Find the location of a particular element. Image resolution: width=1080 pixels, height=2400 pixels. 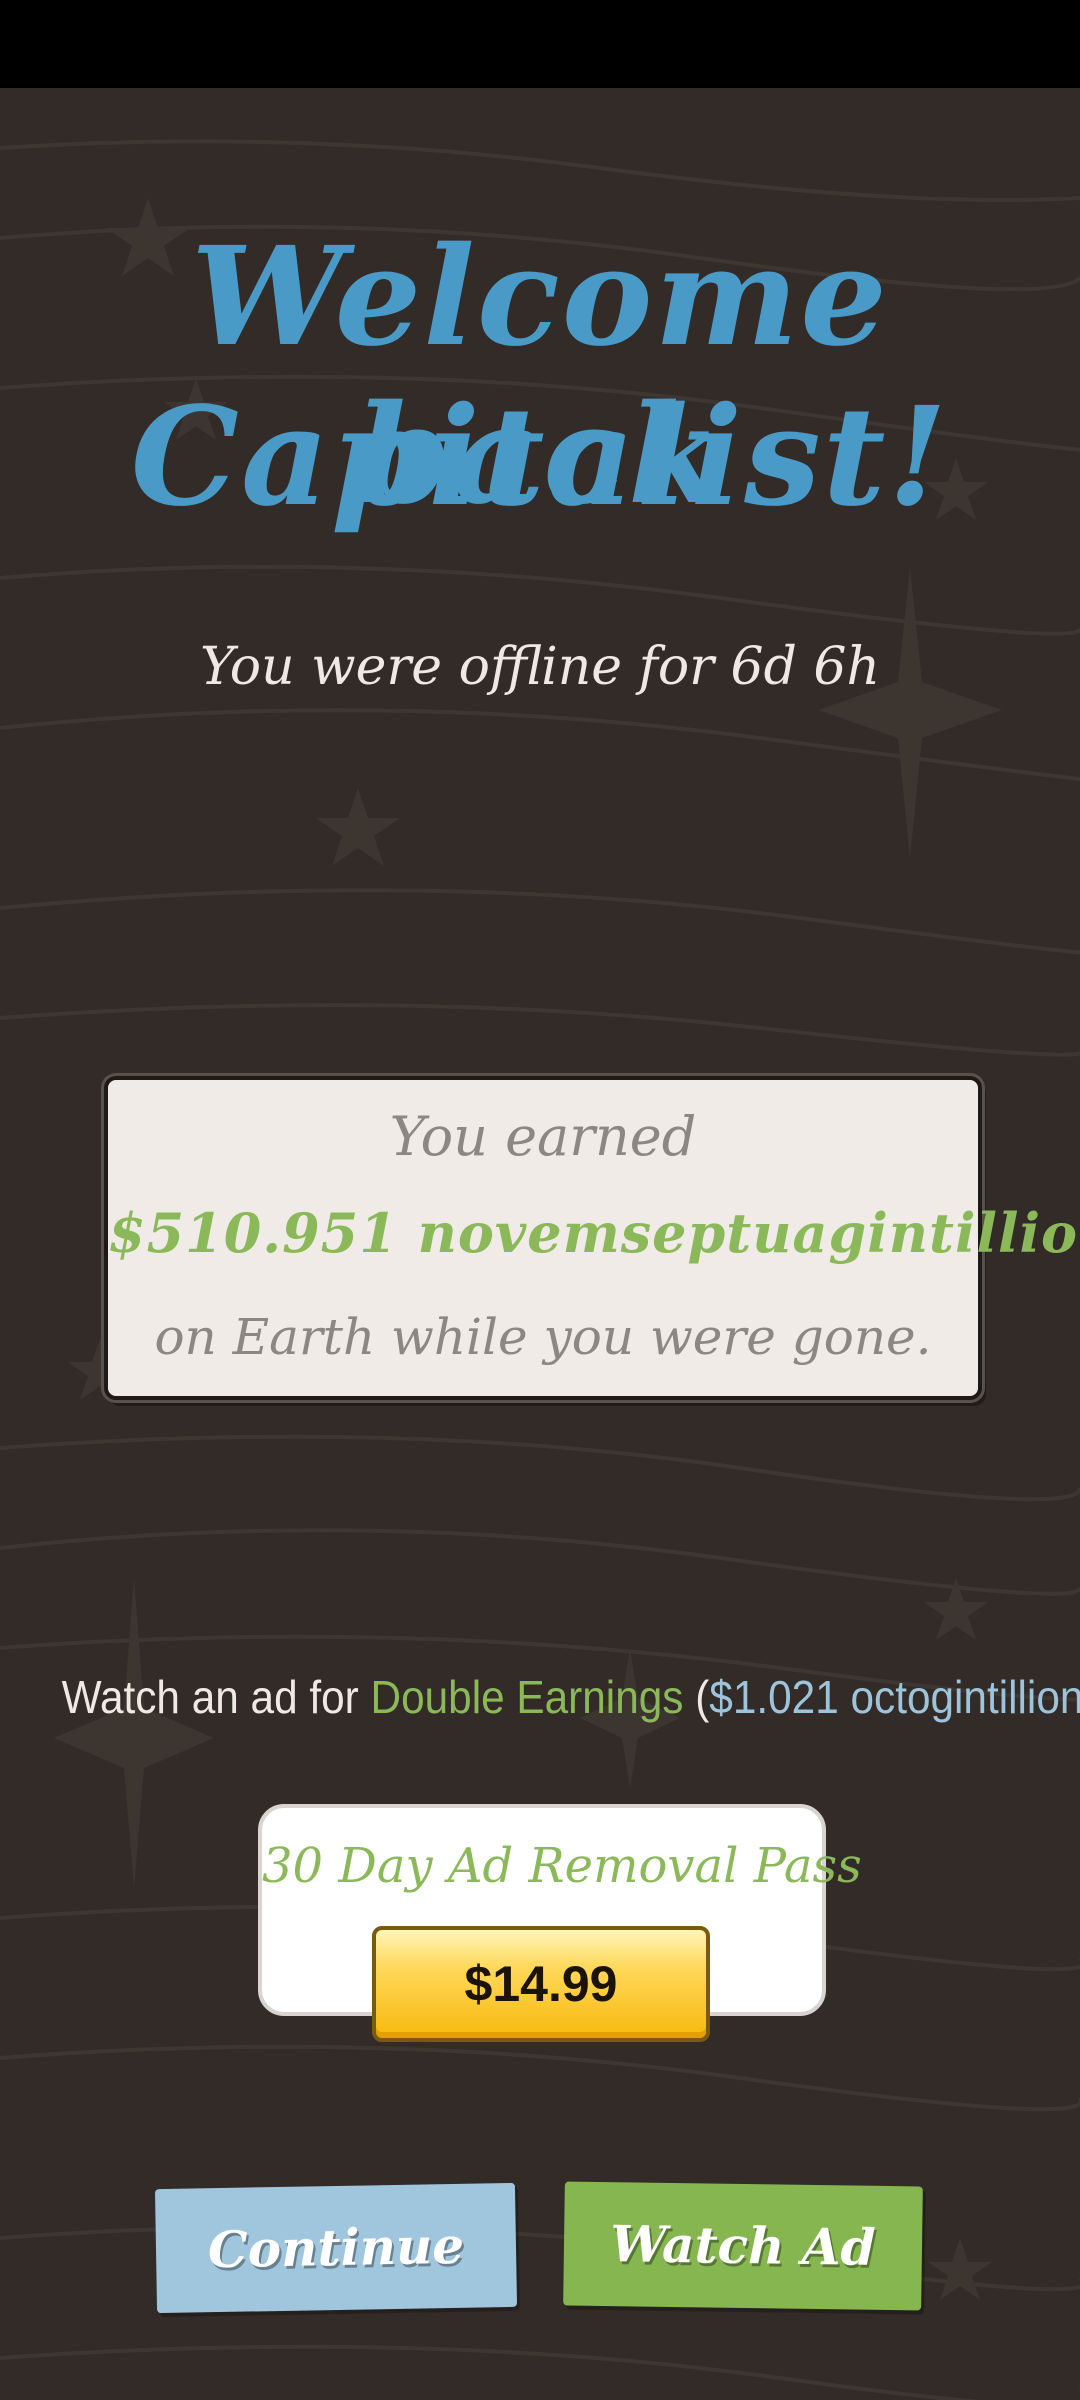

offer-prefix: Watch an ad for is located at coordinates (216, 1697).